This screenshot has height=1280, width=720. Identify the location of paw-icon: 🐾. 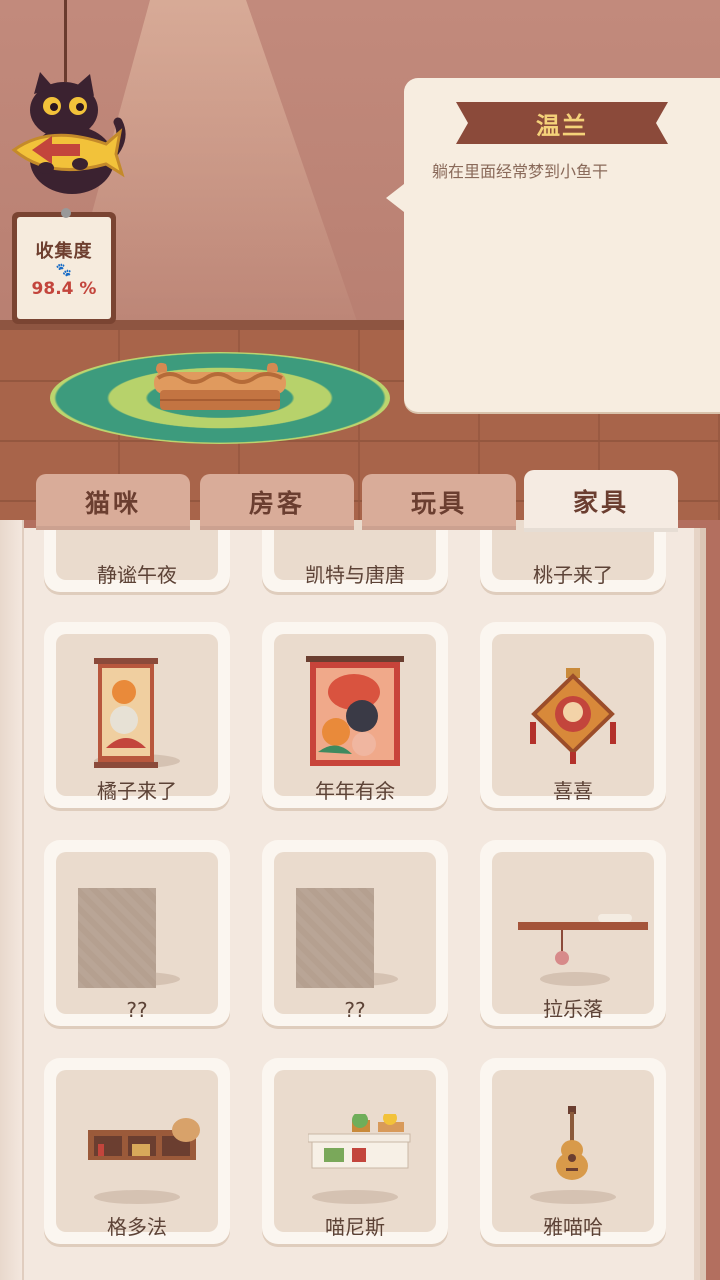
(64, 270).